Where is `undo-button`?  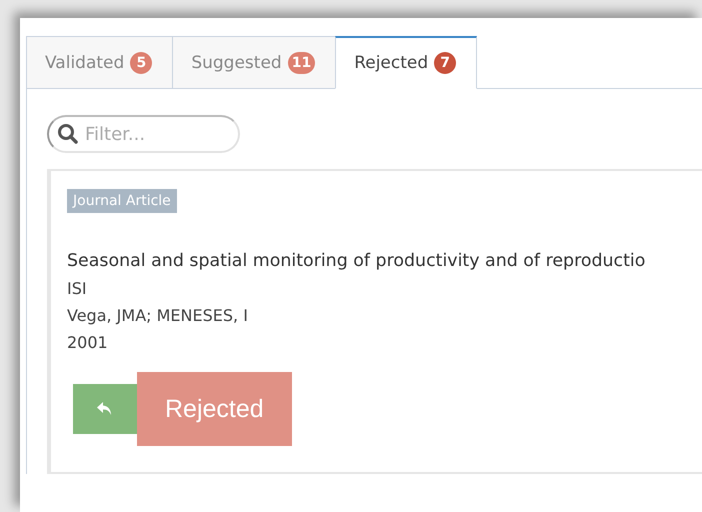
undo-button is located at coordinates (105, 409).